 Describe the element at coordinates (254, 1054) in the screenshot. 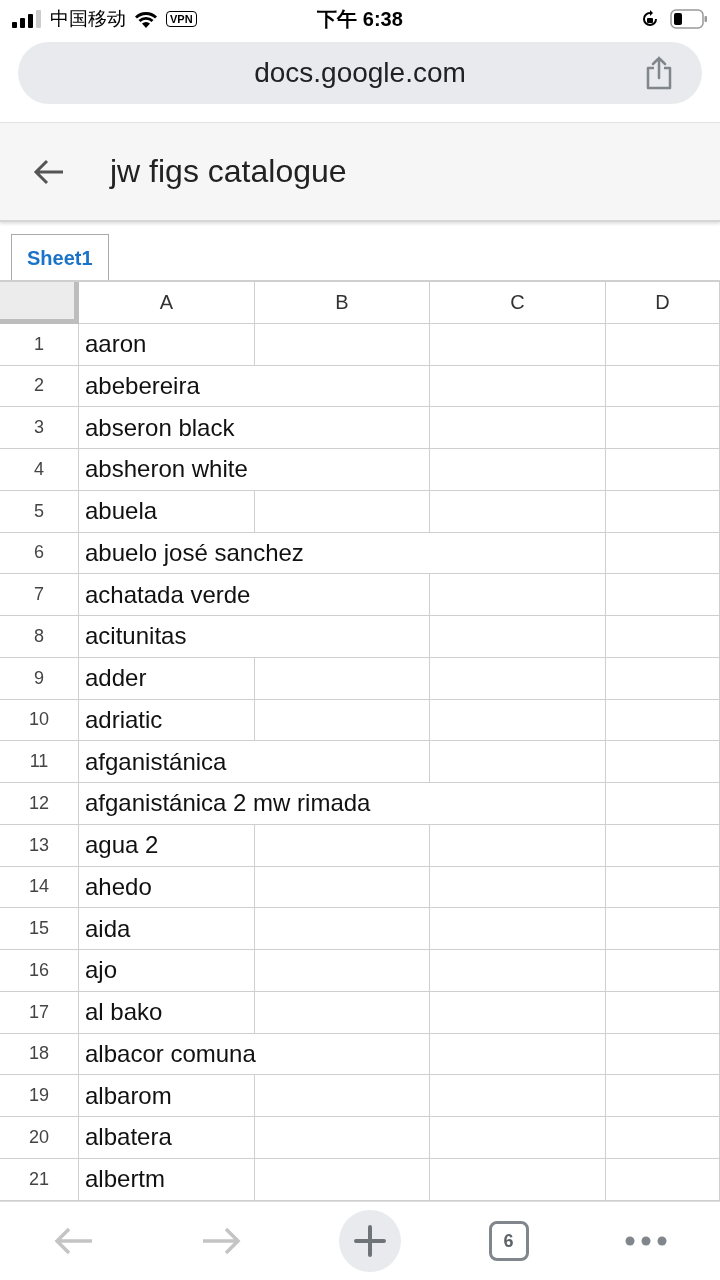

I see `table-cell: albacor comuna` at that location.